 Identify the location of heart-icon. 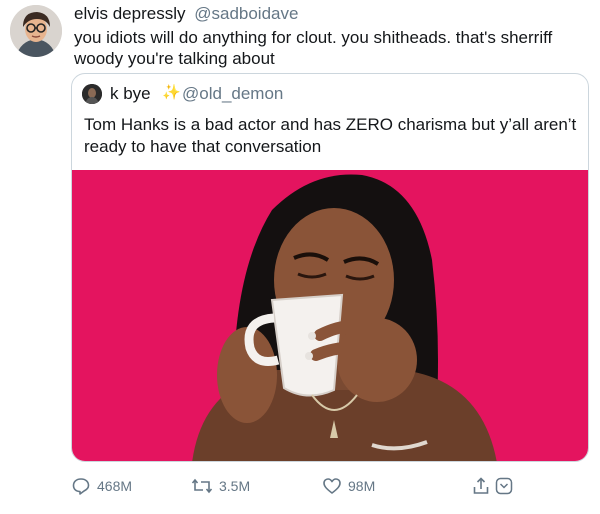
(332, 486).